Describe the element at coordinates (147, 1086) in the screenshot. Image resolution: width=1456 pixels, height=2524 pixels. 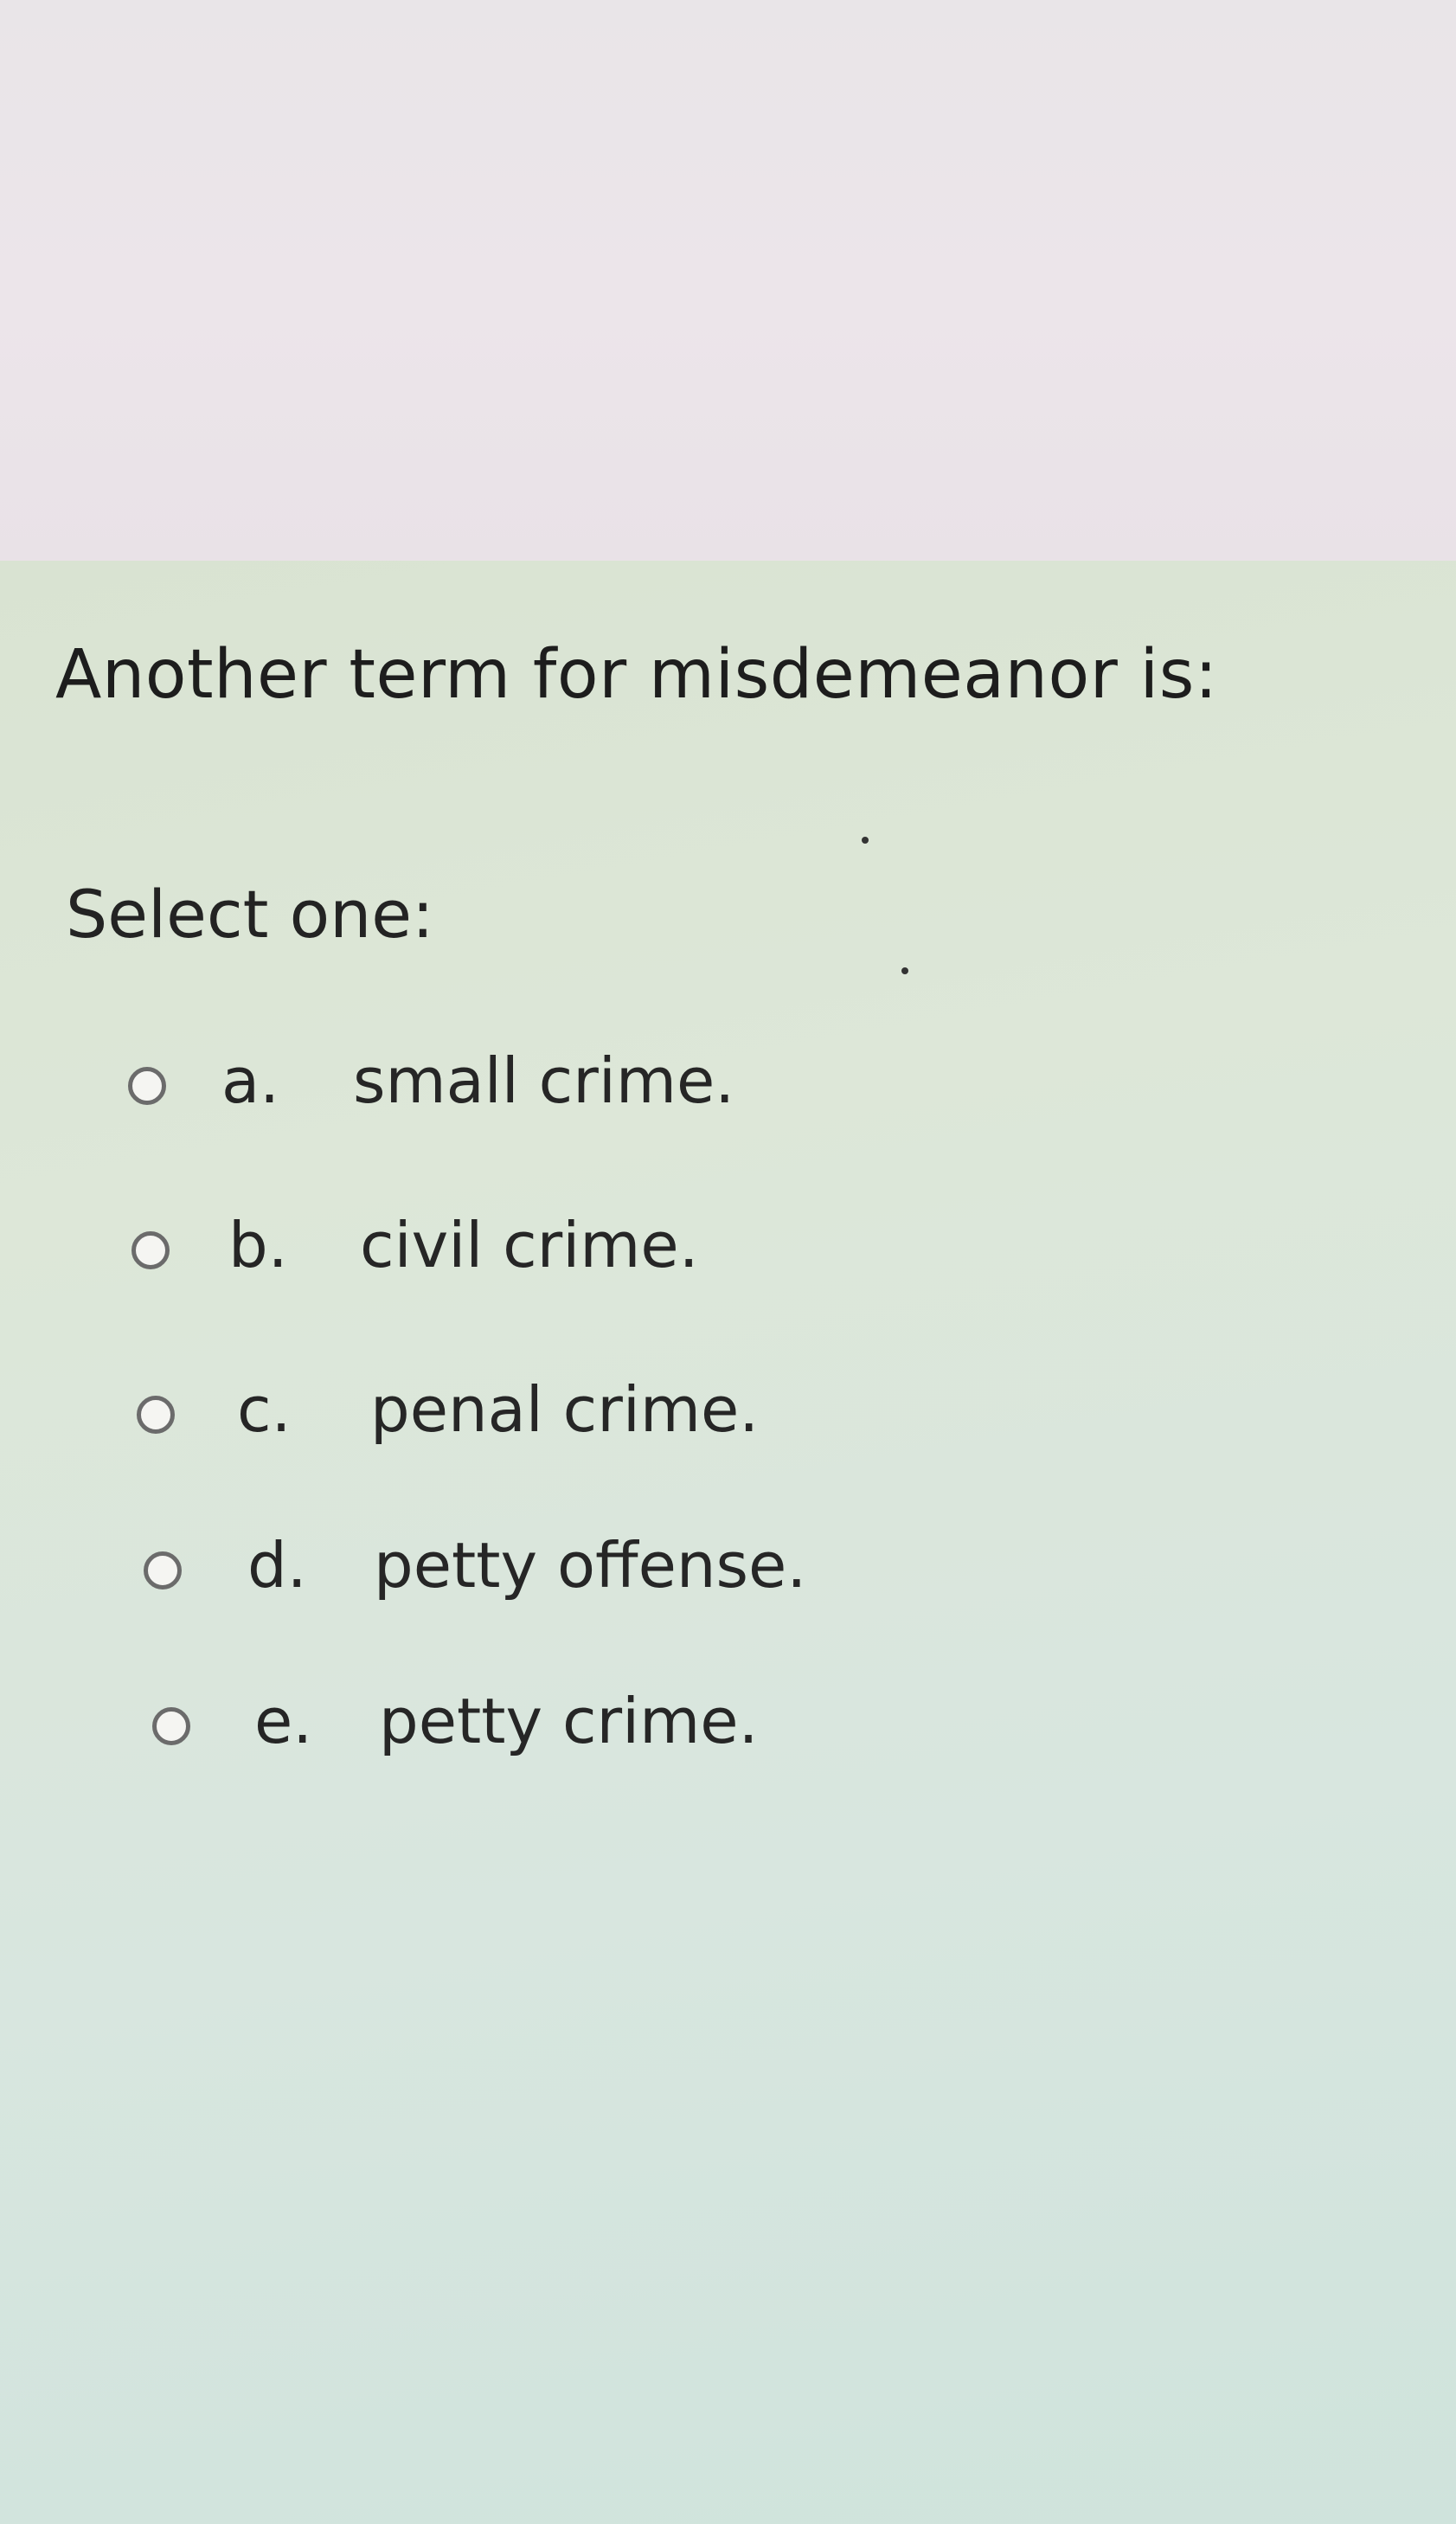
I see `radio-button-a` at that location.